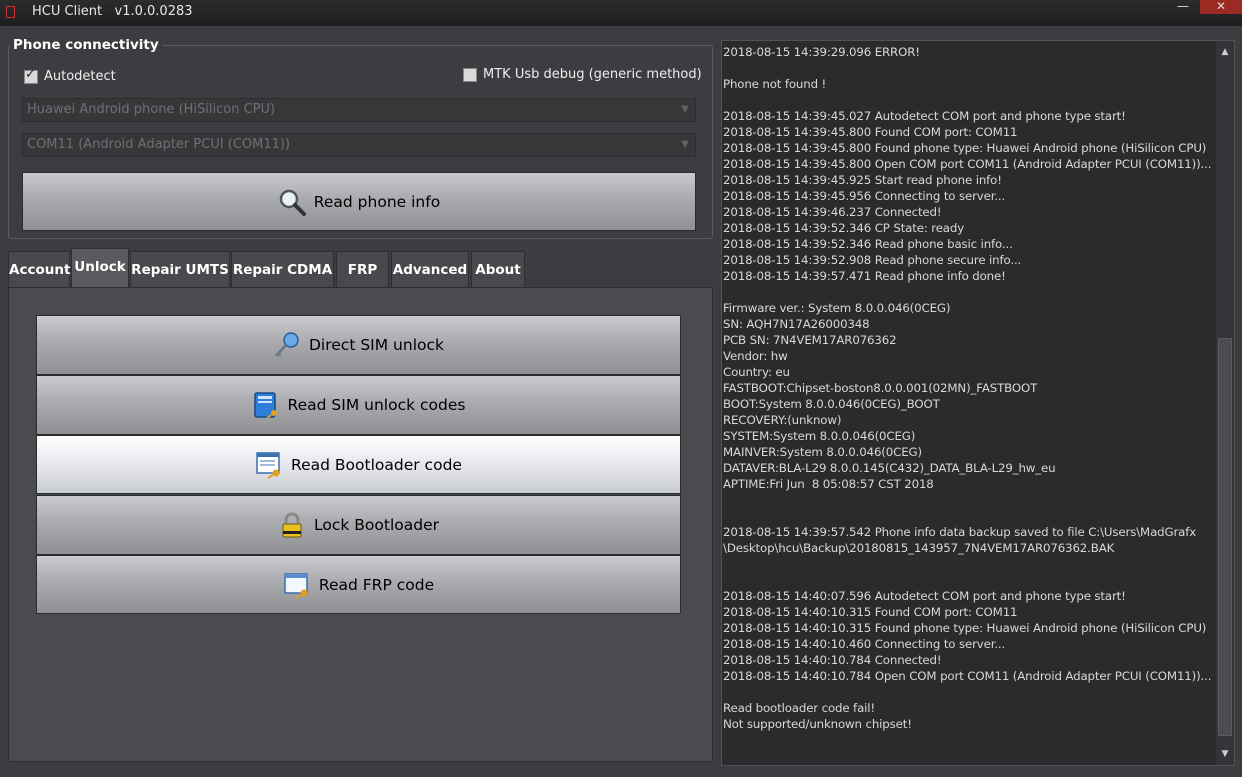 The height and width of the screenshot is (777, 1242). I want to click on read-frp-code-label: Read FRP code, so click(376, 584).